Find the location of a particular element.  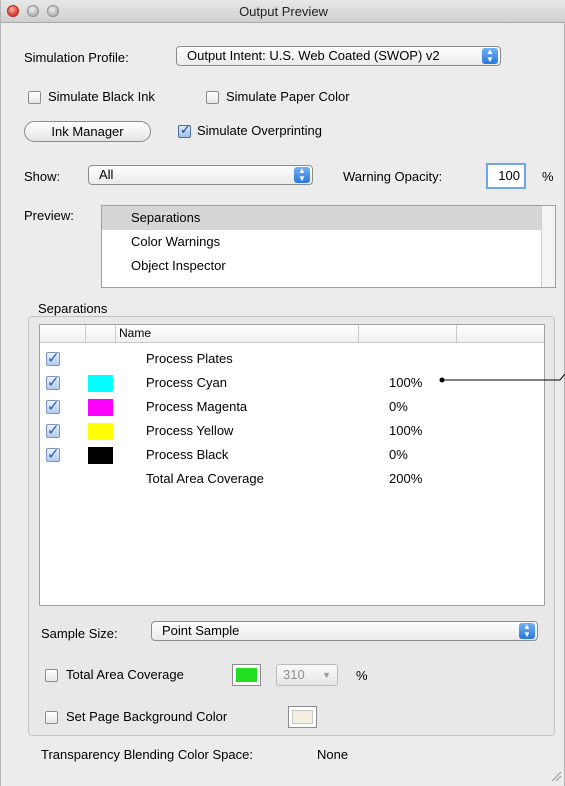

preview-list-scrollbar is located at coordinates (548, 246).